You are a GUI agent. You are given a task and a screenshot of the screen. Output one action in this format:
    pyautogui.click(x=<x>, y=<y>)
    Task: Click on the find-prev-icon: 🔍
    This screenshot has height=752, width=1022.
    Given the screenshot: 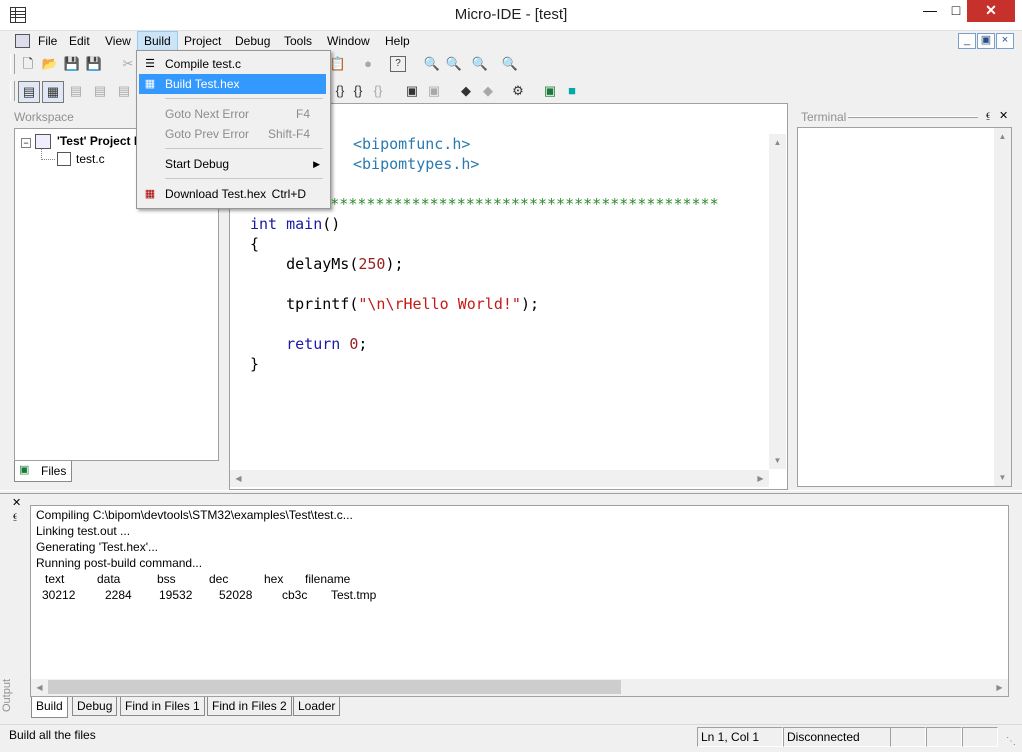 What is the action you would take?
    pyautogui.click(x=480, y=64)
    